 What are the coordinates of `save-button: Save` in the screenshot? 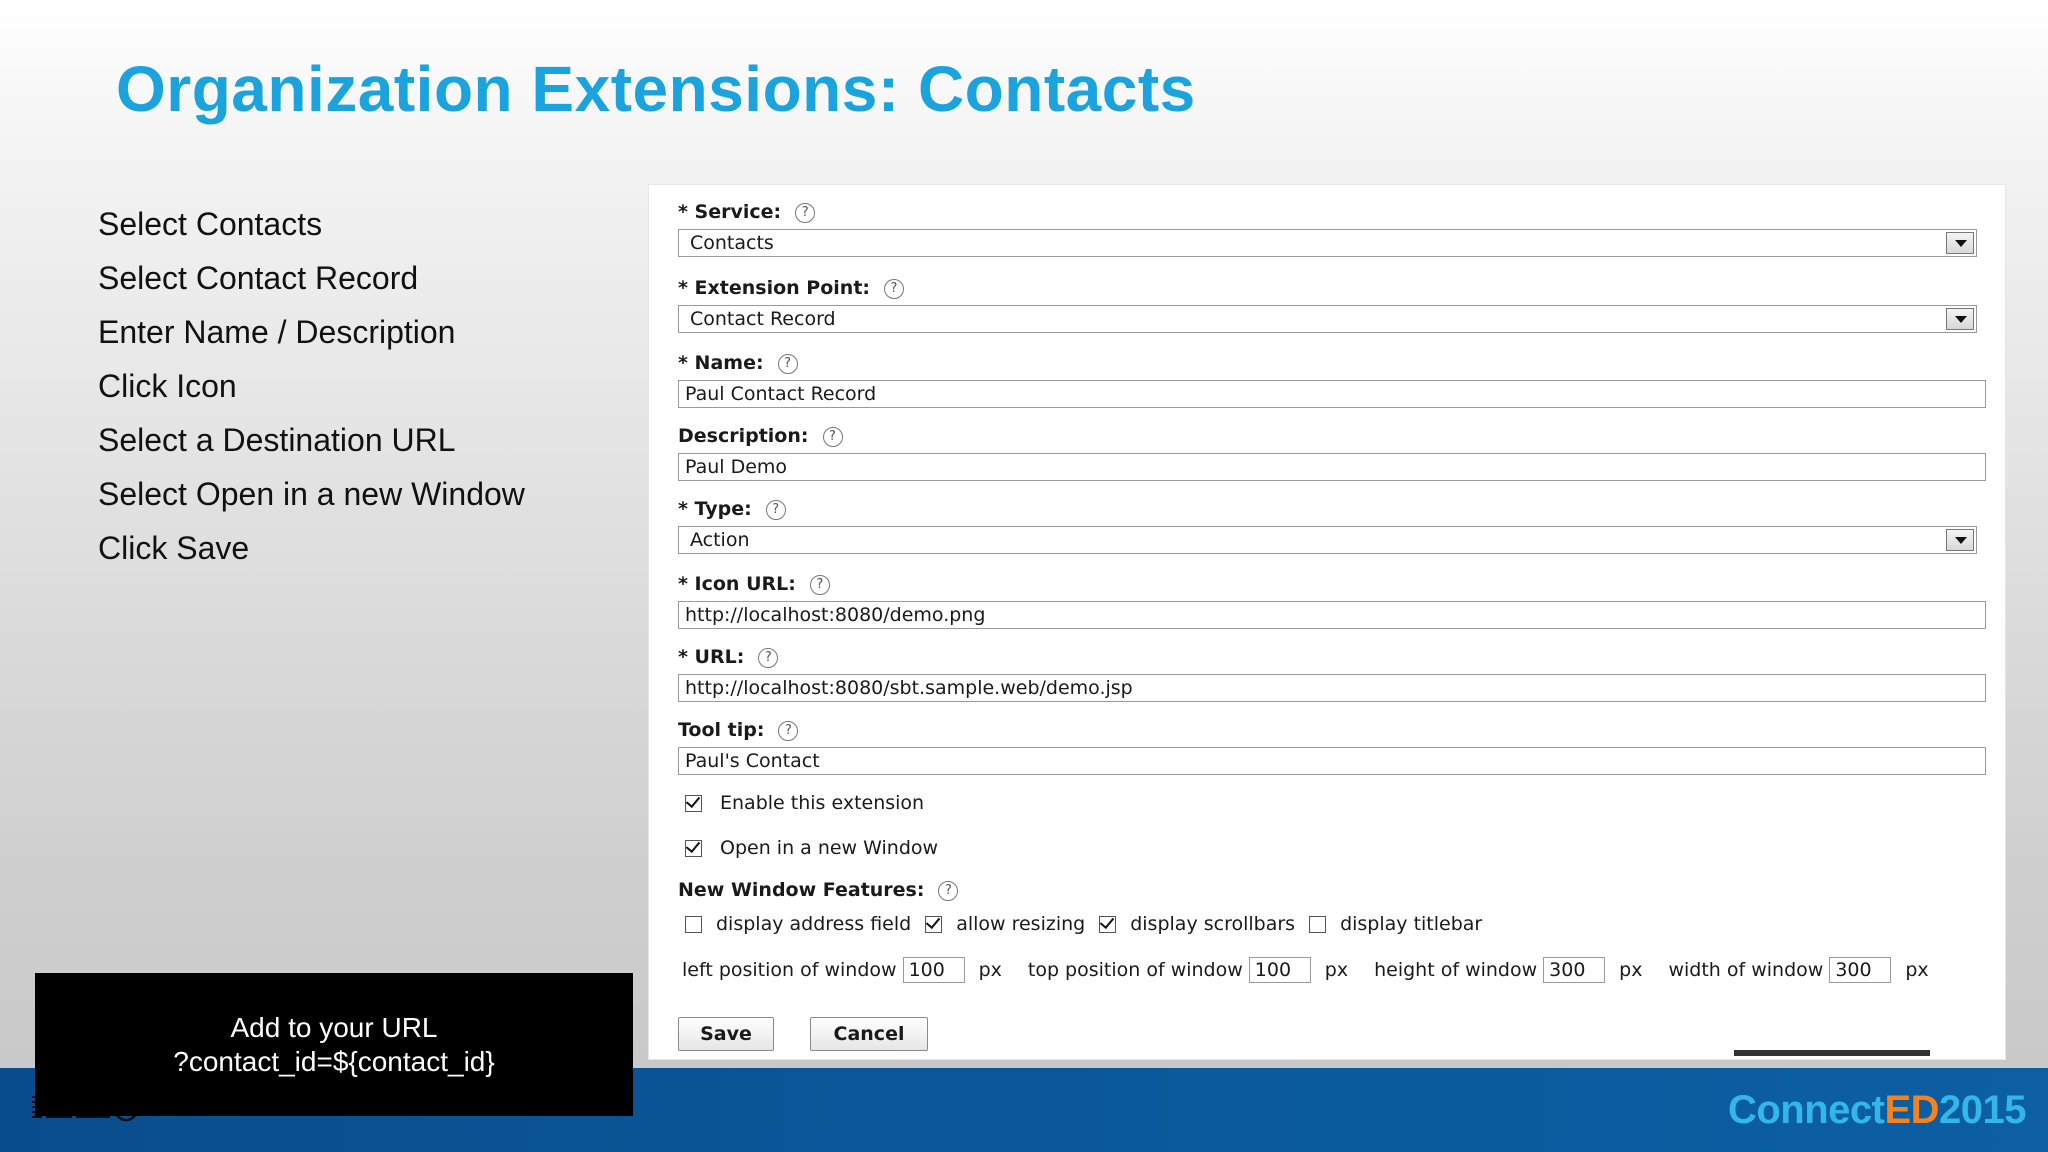 It's located at (726, 1034).